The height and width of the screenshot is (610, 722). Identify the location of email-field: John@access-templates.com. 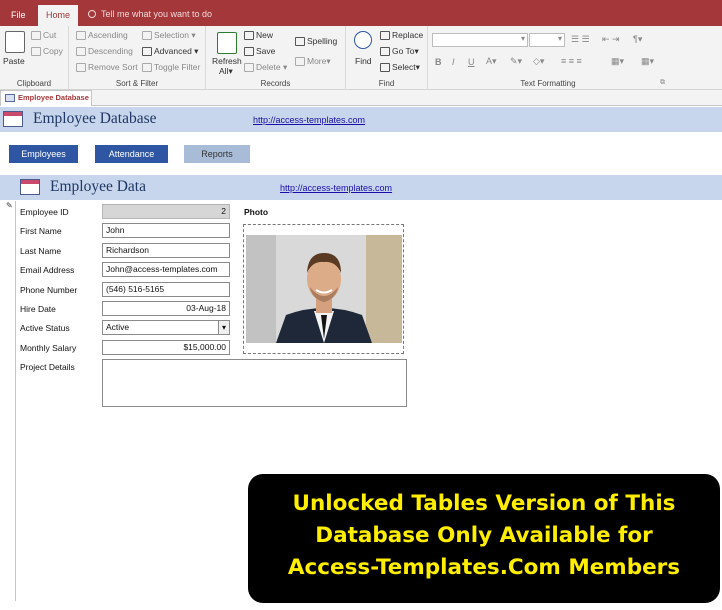
(166, 269).